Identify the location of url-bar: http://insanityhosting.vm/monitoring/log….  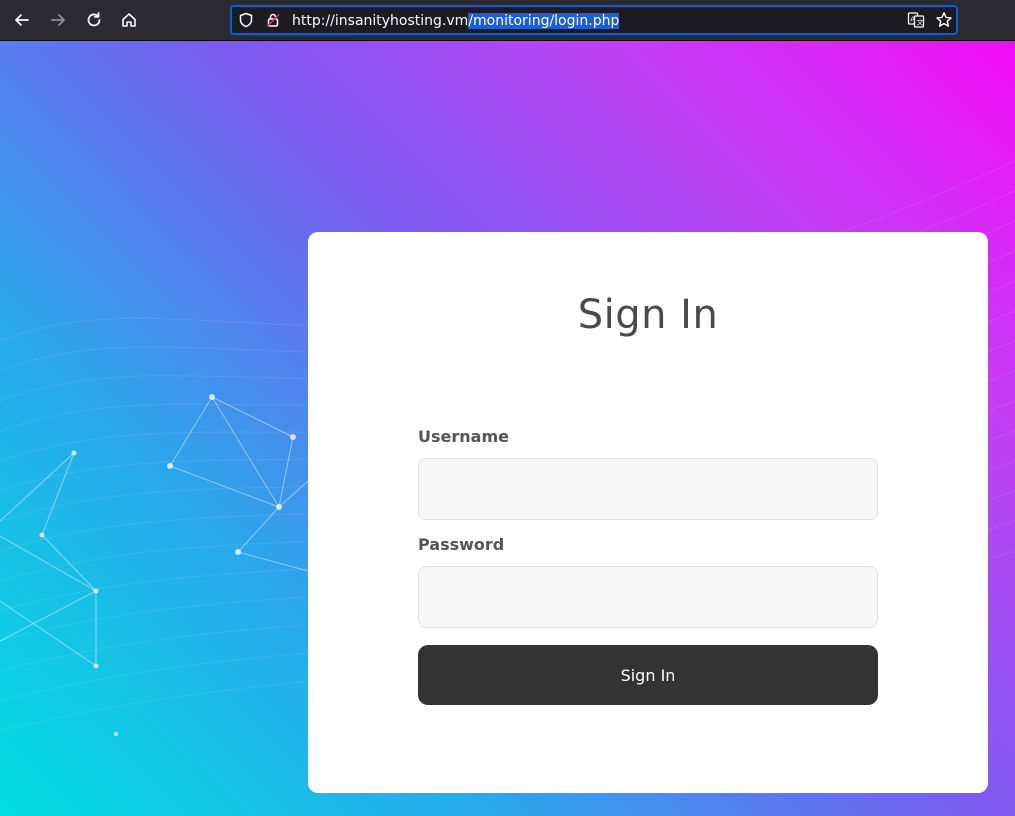
(594, 20).